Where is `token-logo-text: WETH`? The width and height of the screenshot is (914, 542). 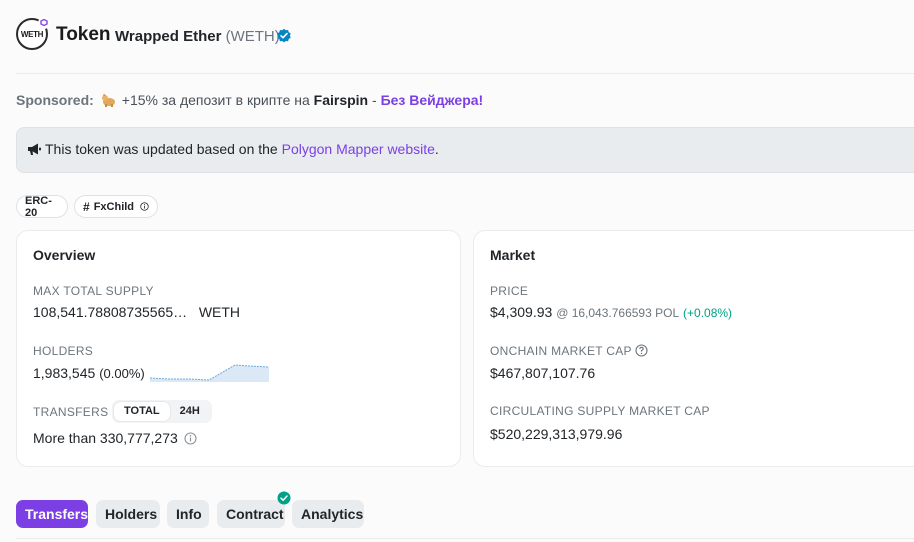
token-logo-text: WETH is located at coordinates (32, 34).